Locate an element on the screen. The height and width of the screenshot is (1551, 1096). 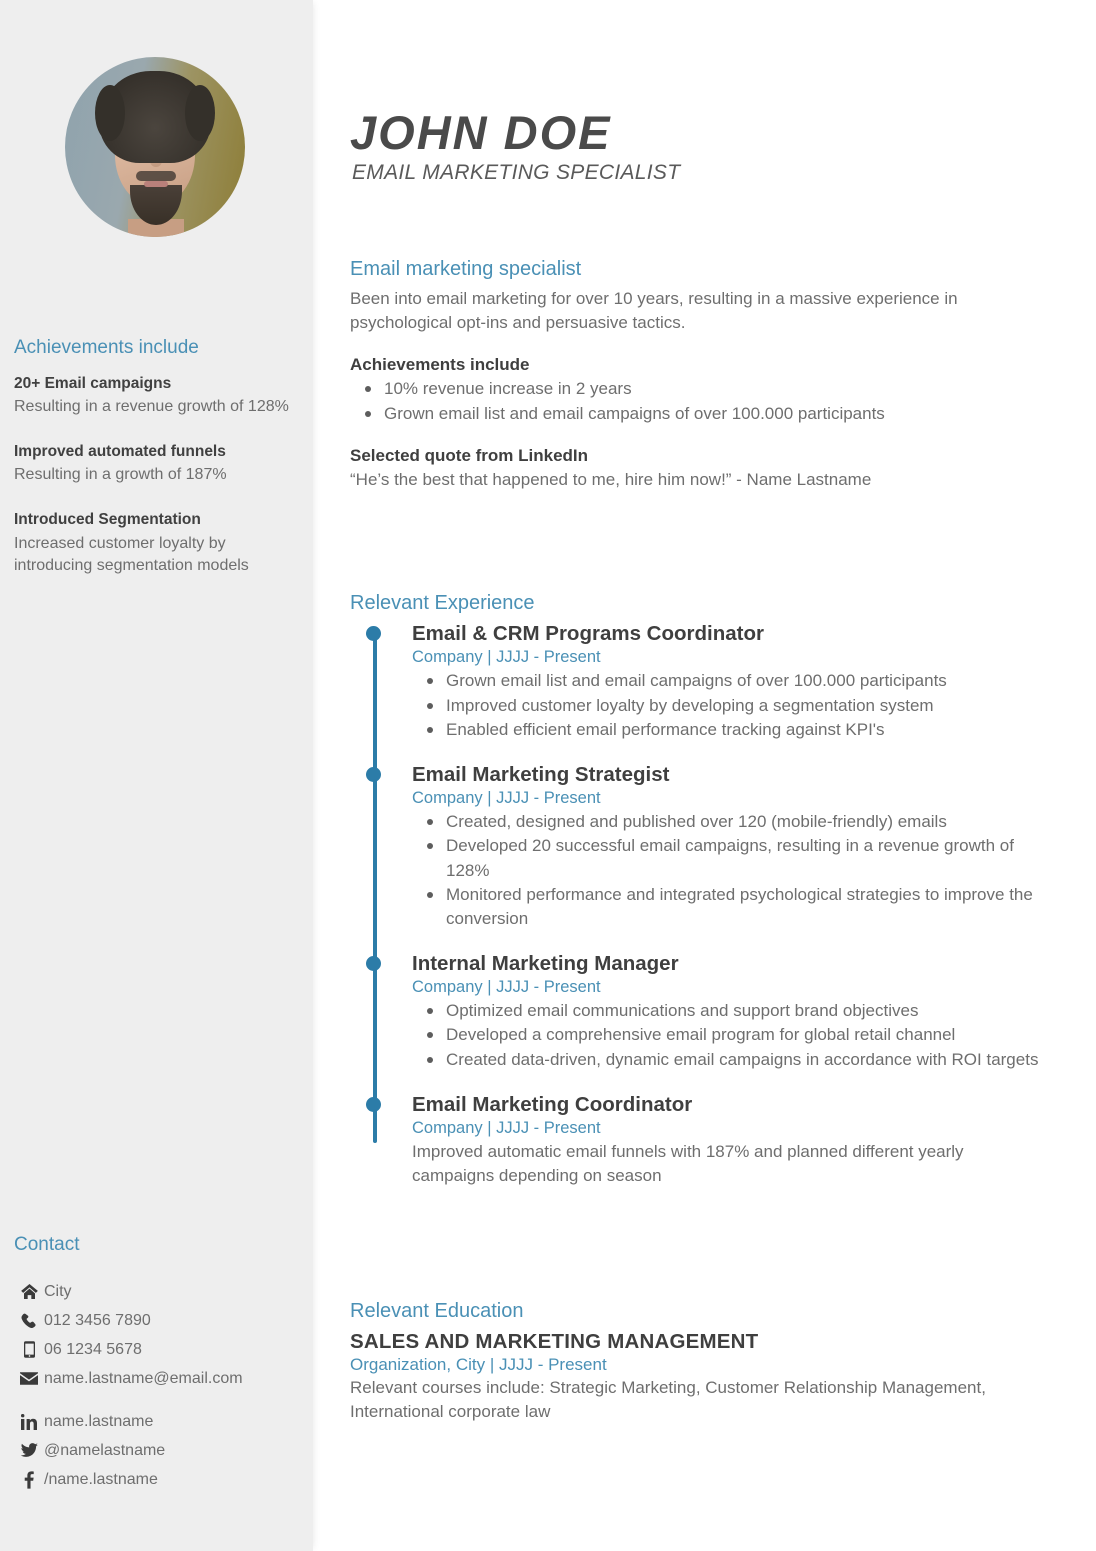
header-job-title: EMAIL MARKETING SPECIALIST is located at coordinates (516, 173).